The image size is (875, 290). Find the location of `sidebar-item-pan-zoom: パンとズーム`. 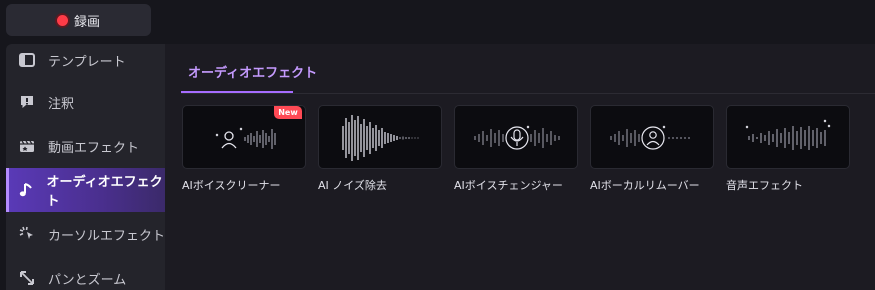

sidebar-item-pan-zoom: パンとズーム is located at coordinates (85, 273).